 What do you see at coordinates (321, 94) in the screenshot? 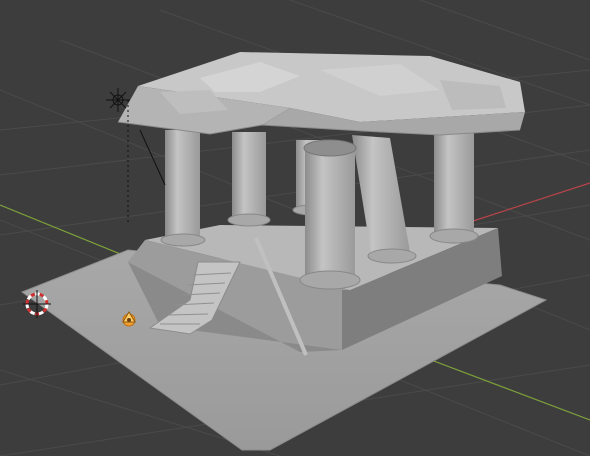
I see `roof` at bounding box center [321, 94].